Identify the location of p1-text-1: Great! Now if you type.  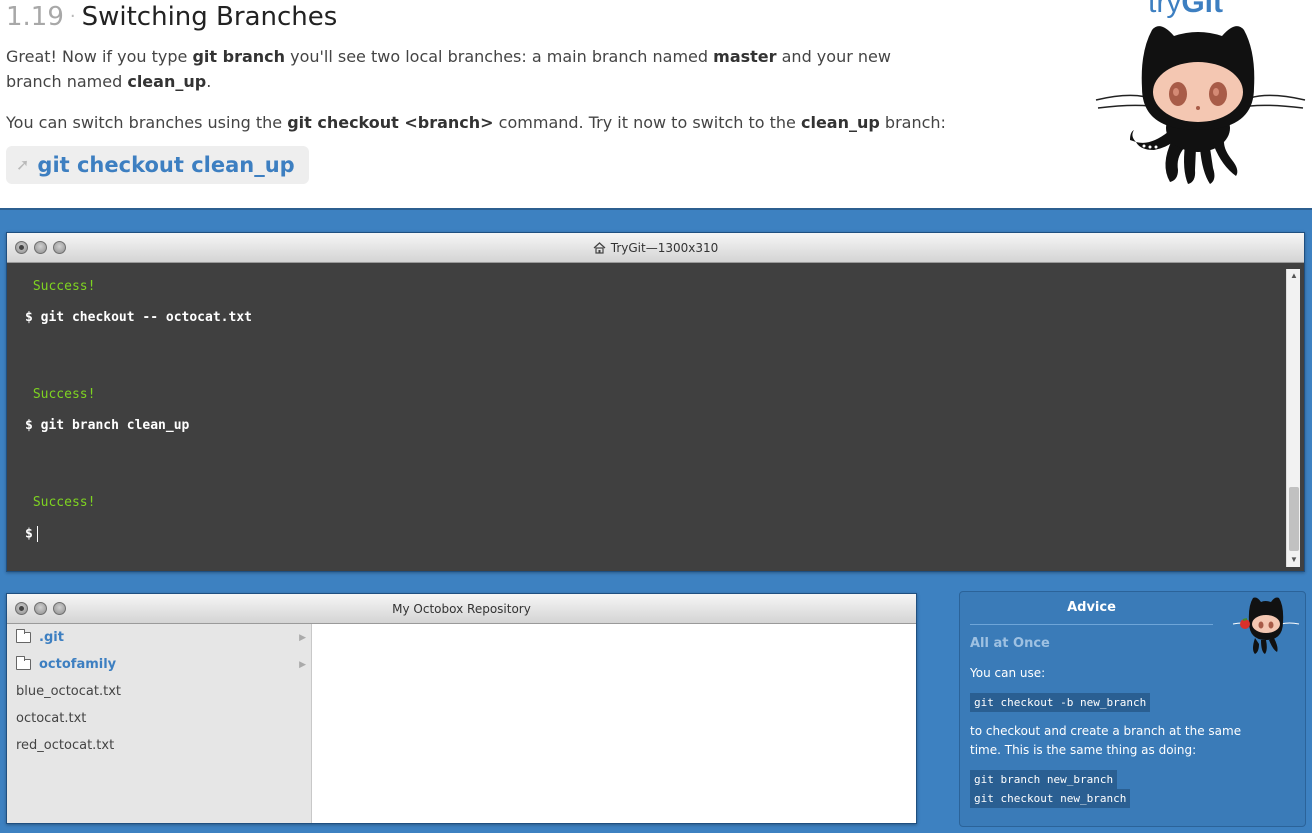
(99, 56).